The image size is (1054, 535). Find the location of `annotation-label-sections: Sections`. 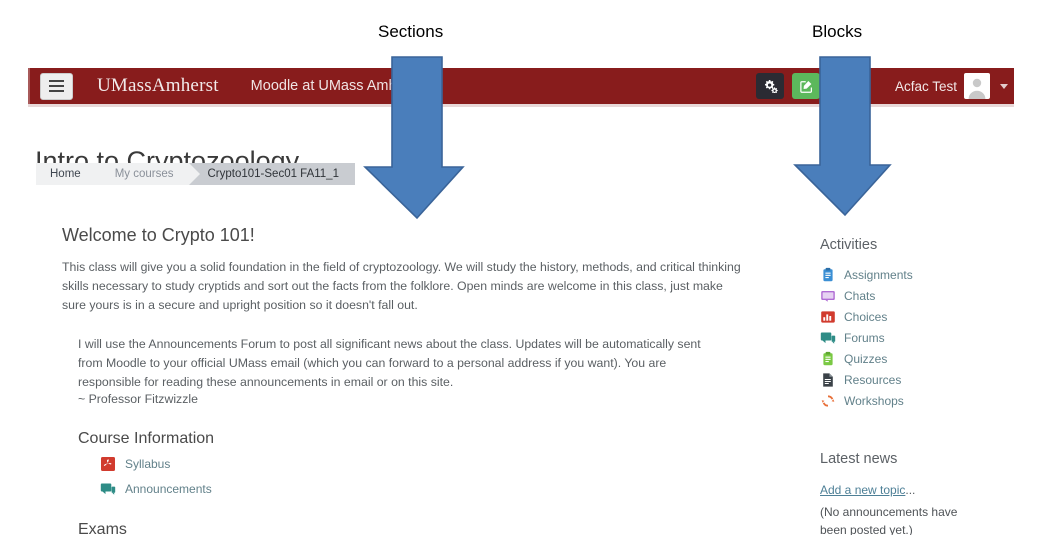

annotation-label-sections: Sections is located at coordinates (411, 31).